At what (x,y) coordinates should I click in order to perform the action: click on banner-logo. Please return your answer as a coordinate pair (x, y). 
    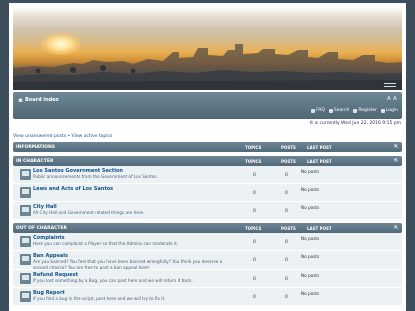
    Looking at the image, I should click on (390, 85).